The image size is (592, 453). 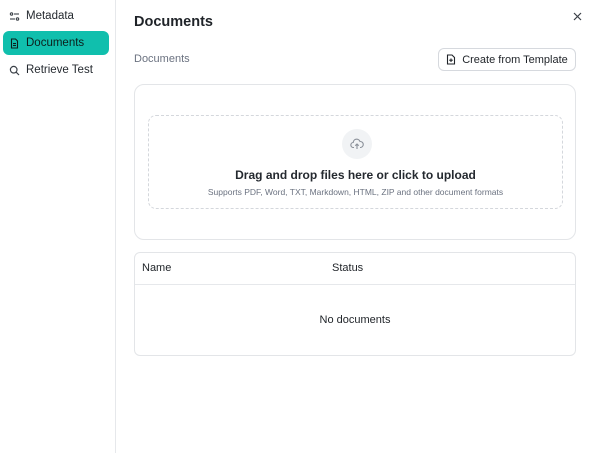 I want to click on template-button-label: Create from Template, so click(x=515, y=59).